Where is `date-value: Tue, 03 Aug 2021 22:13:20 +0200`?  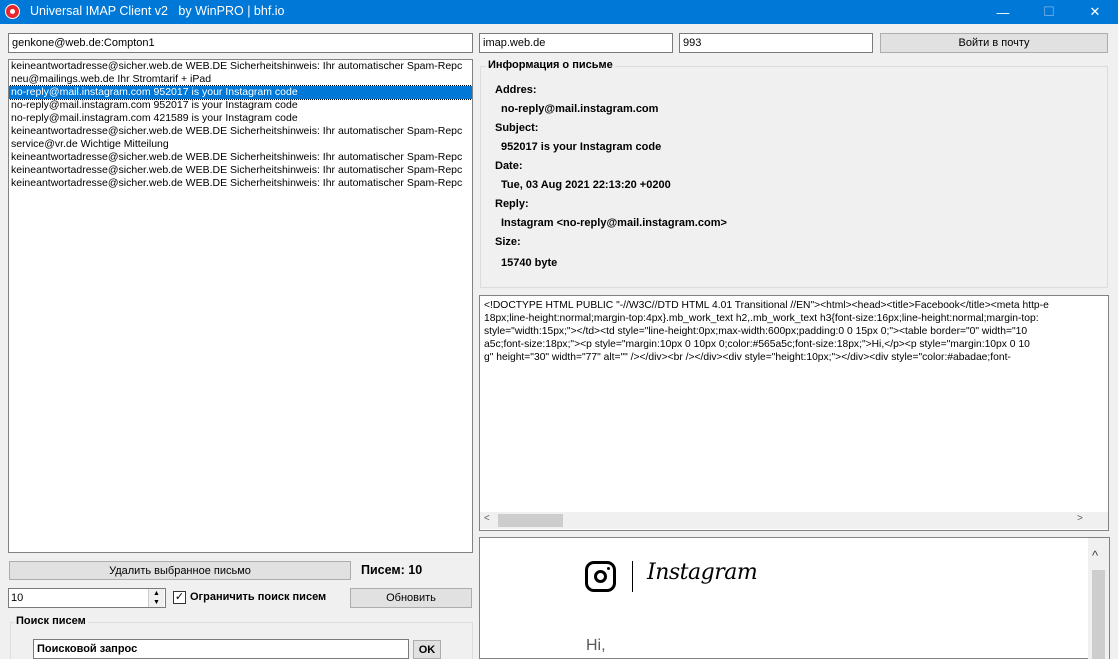 date-value: Tue, 03 Aug 2021 22:13:20 +0200 is located at coordinates (586, 185).